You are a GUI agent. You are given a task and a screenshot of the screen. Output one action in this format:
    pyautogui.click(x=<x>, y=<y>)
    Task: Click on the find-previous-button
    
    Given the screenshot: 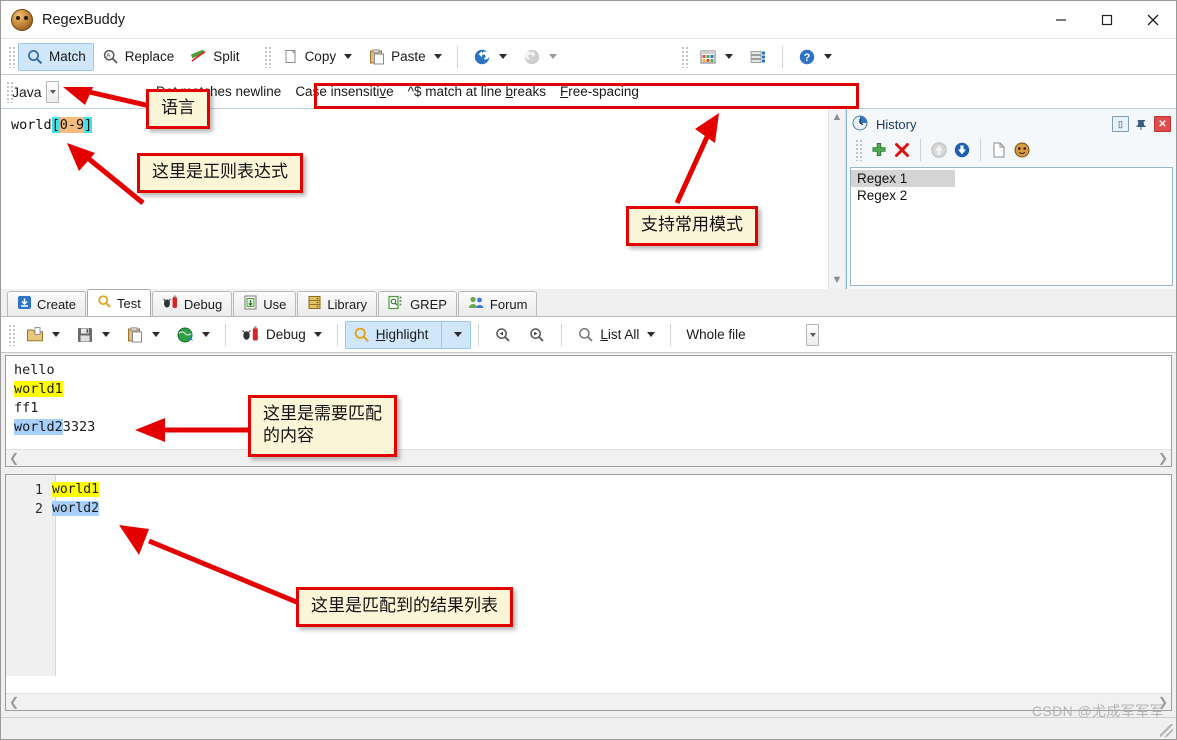 What is the action you would take?
    pyautogui.click(x=503, y=335)
    